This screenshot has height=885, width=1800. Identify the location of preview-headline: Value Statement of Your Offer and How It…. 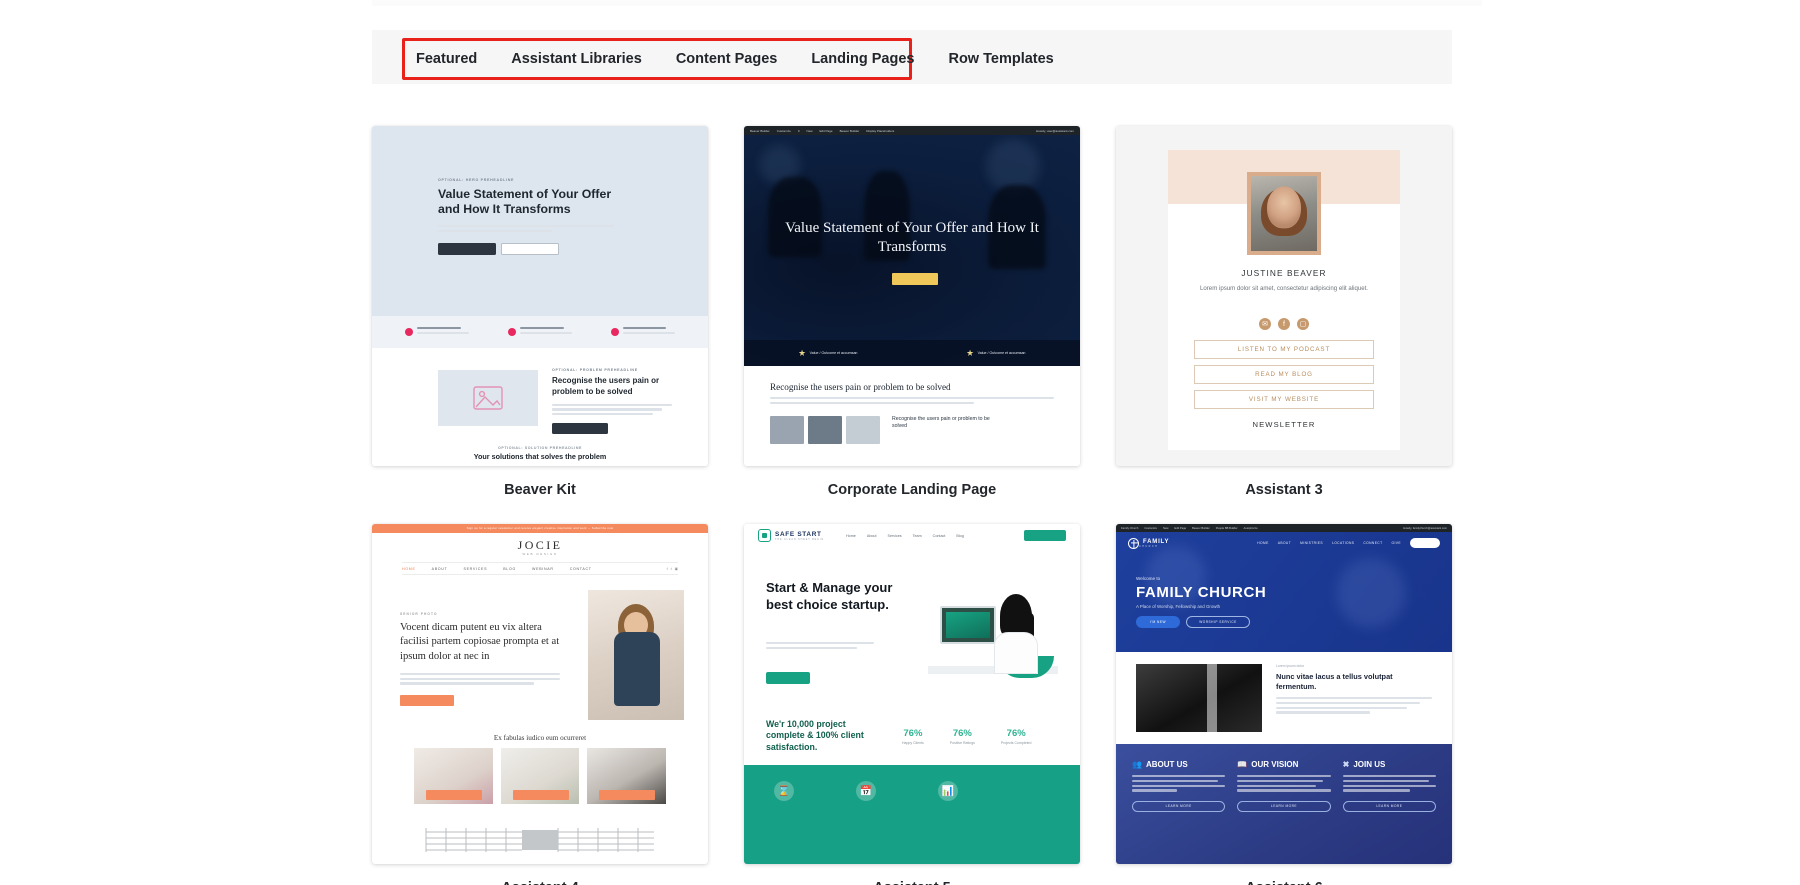
(525, 202).